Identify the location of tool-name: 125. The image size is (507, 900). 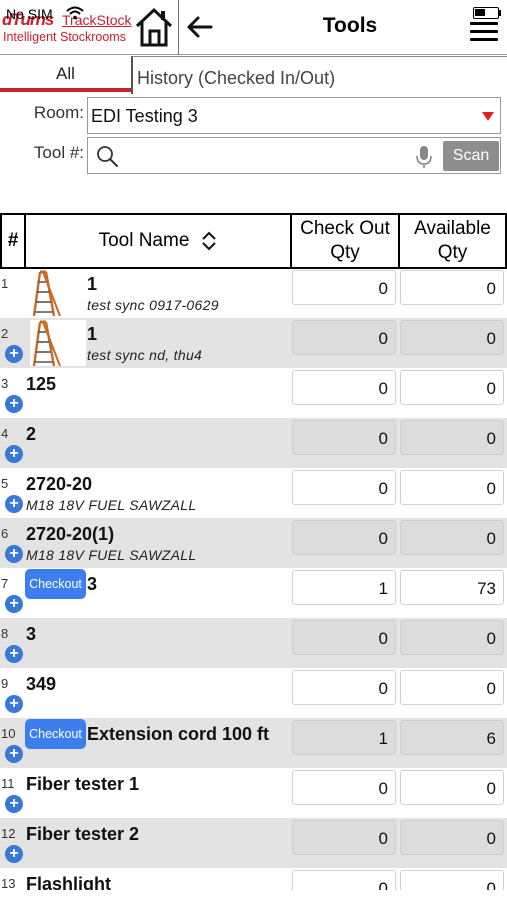
(41, 384).